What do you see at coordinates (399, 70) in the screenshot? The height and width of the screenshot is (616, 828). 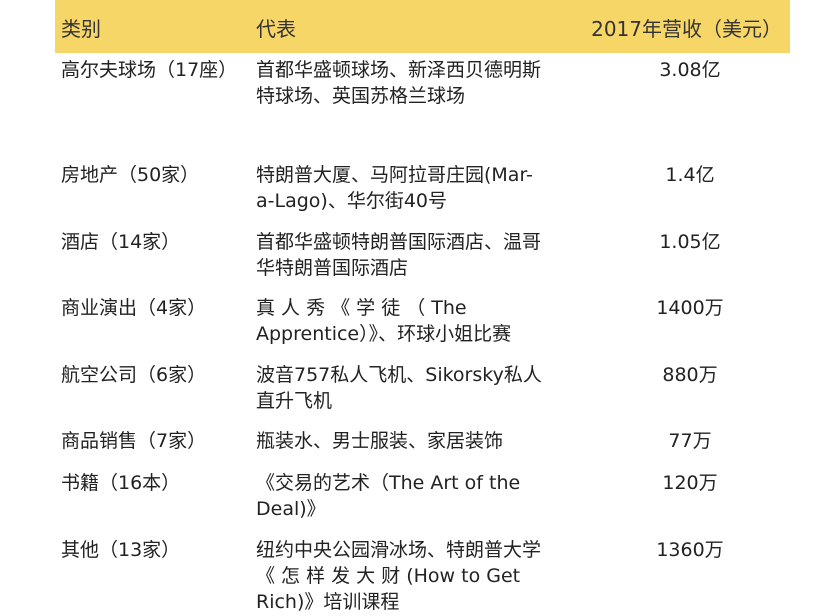 I see `rep-line: 首都华盛顿球场、新泽西贝德明斯` at bounding box center [399, 70].